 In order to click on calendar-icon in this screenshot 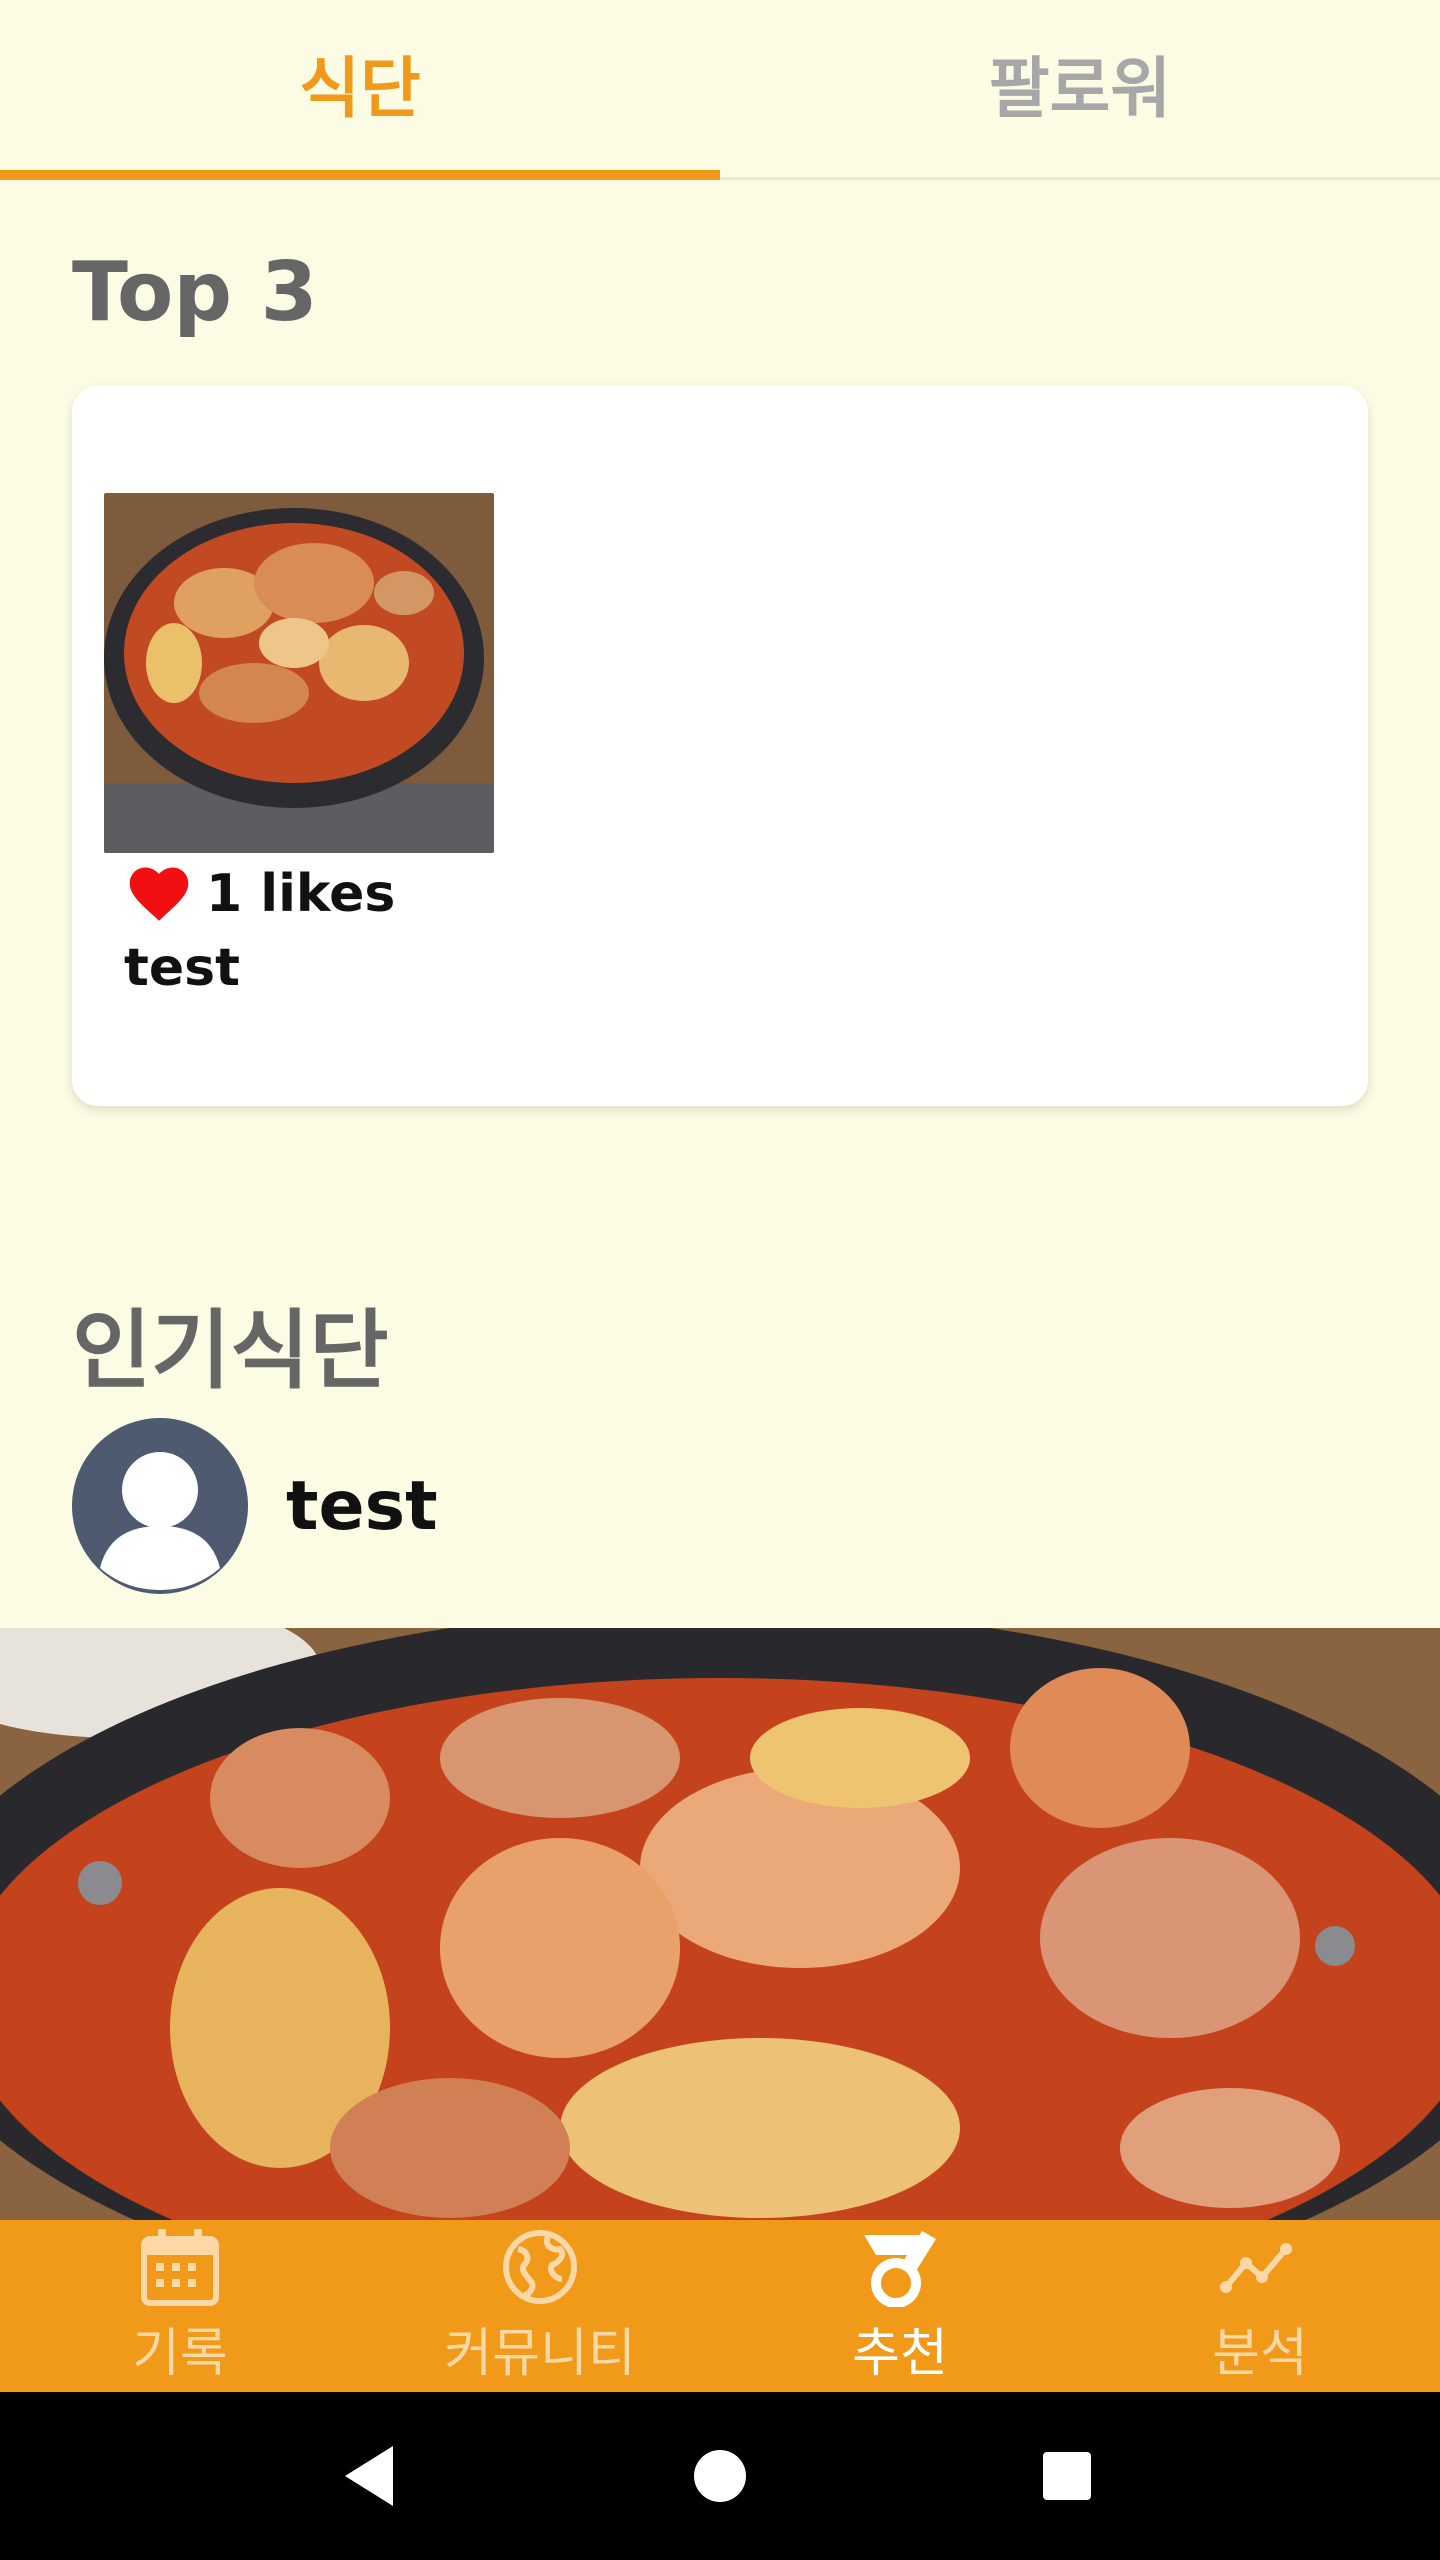, I will do `click(180, 2267)`.